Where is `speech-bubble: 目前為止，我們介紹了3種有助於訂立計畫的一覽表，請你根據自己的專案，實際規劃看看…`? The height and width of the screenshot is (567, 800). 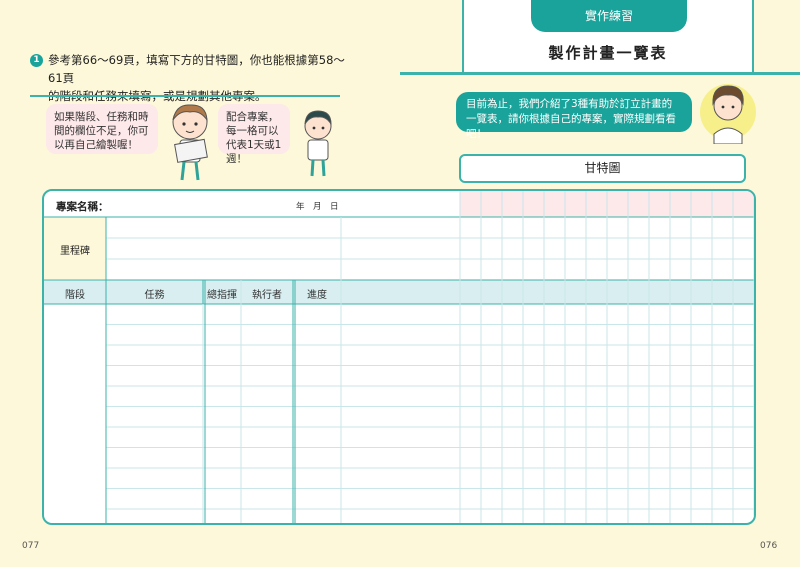
speech-bubble: 目前為止，我們介紹了3種有助於訂立計畫的一覽表，請你根據自己的專案，實際規劃看看… is located at coordinates (574, 116).